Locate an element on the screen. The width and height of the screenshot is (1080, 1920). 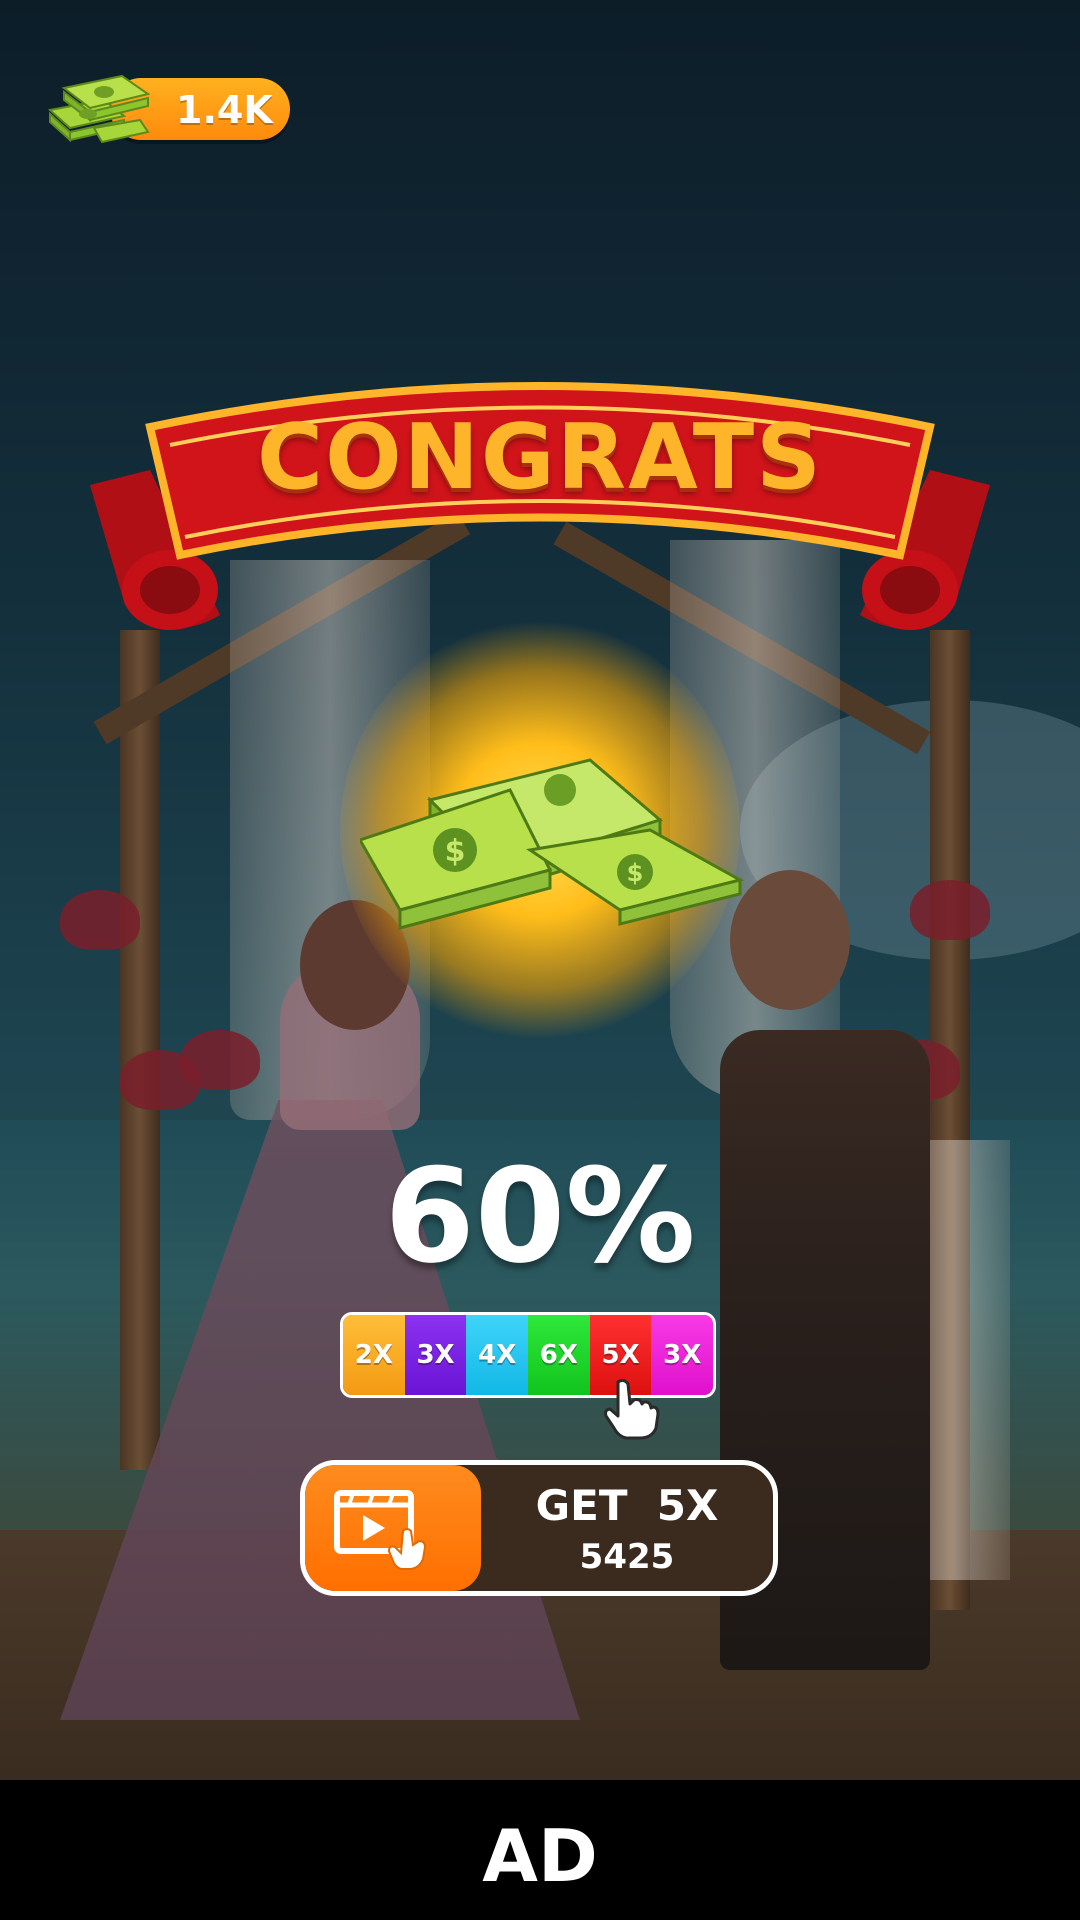
progress-percent: 60% is located at coordinates (540, 1216).